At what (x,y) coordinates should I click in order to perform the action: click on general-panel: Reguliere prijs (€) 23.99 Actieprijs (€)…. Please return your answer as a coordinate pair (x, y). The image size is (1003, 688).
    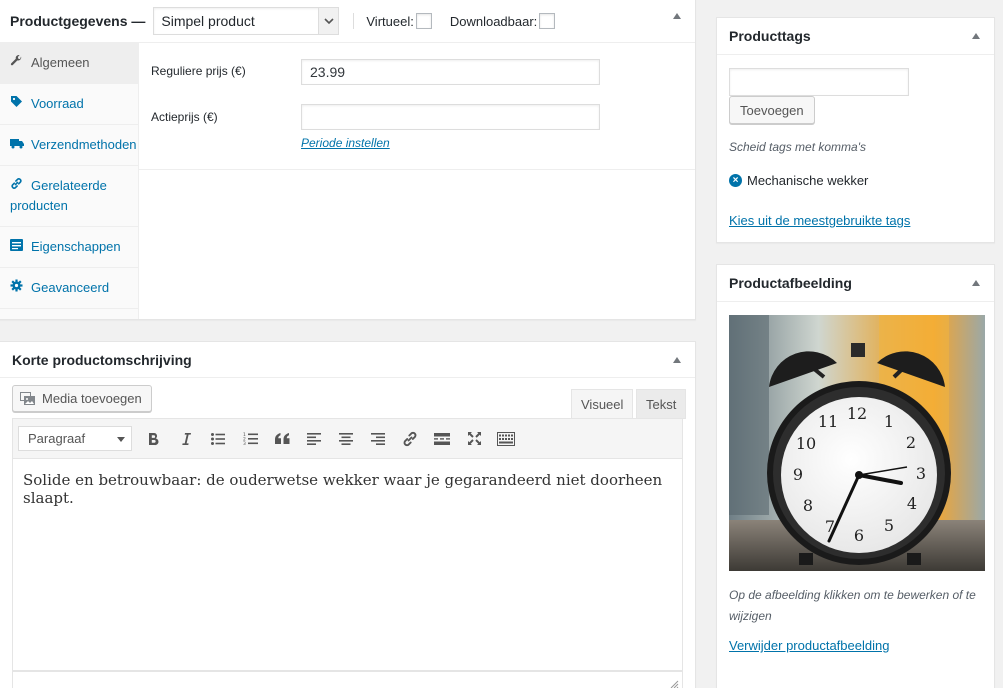
    Looking at the image, I should click on (417, 106).